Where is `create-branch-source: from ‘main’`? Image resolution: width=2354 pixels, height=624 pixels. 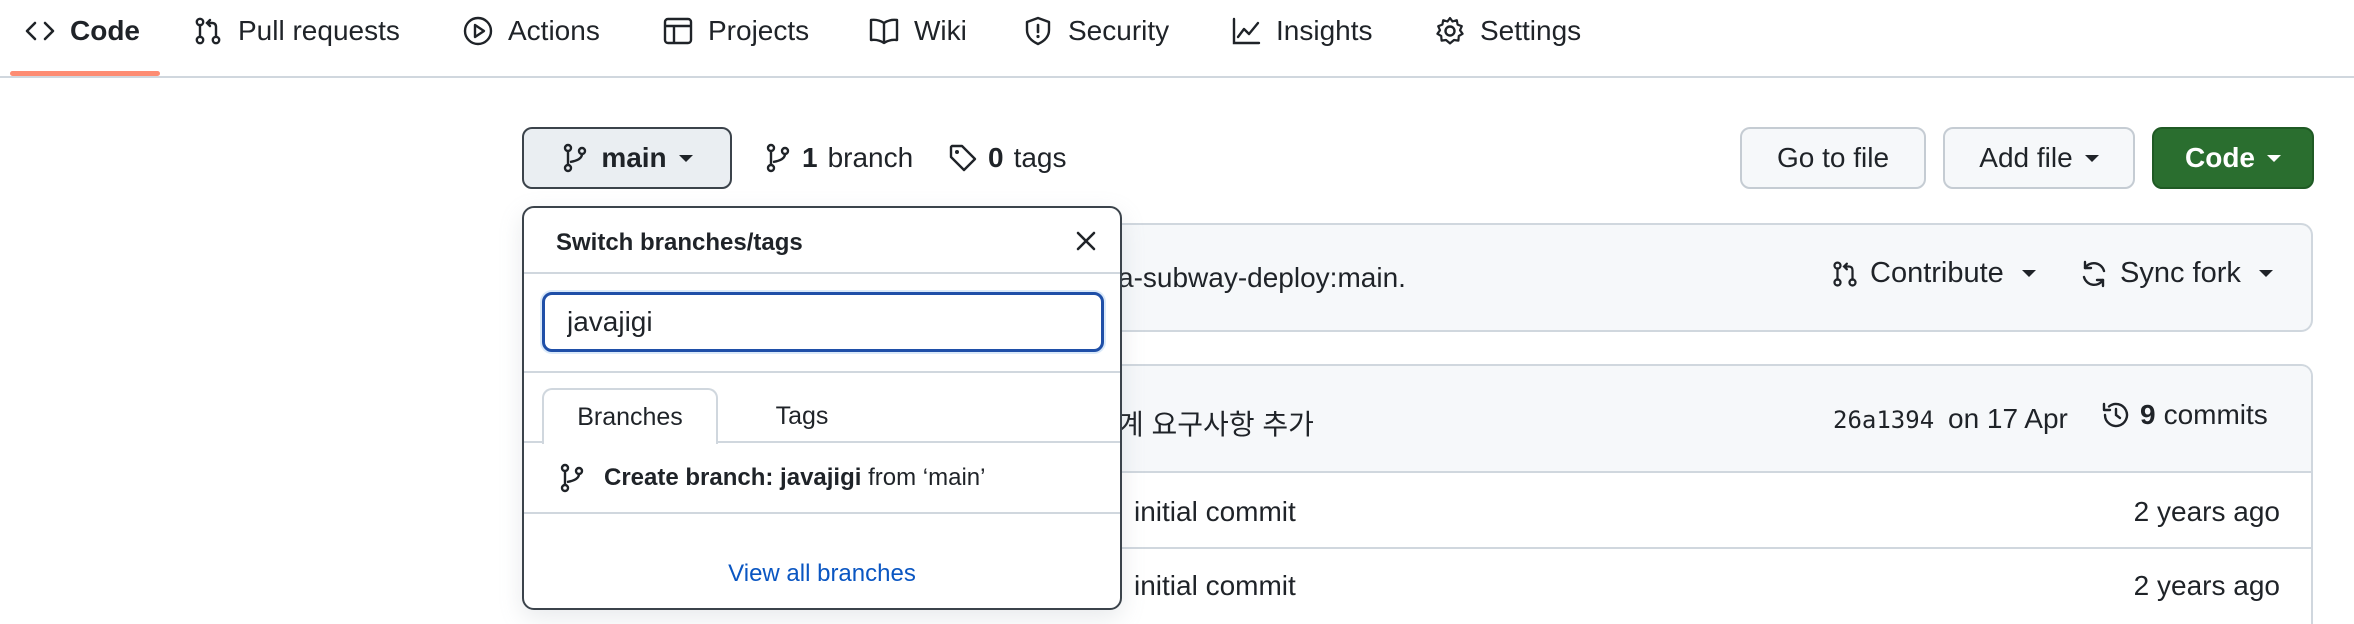 create-branch-source: from ‘main’ is located at coordinates (927, 477).